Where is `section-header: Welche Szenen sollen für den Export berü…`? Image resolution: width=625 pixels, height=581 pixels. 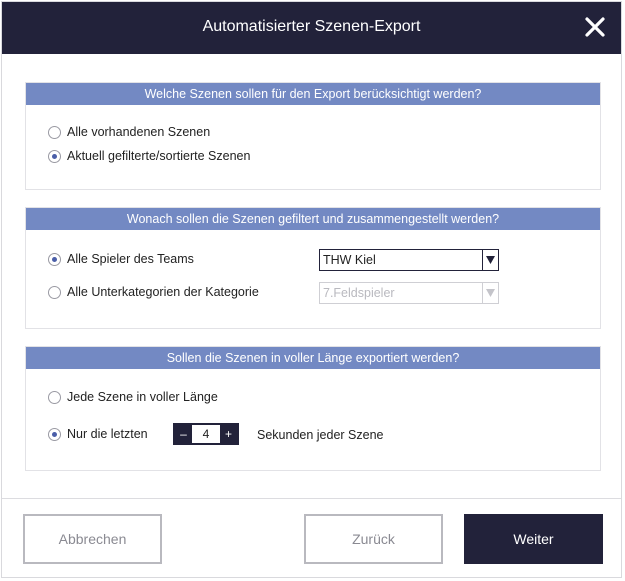
section-header: Welche Szenen sollen für den Export berü… is located at coordinates (313, 94).